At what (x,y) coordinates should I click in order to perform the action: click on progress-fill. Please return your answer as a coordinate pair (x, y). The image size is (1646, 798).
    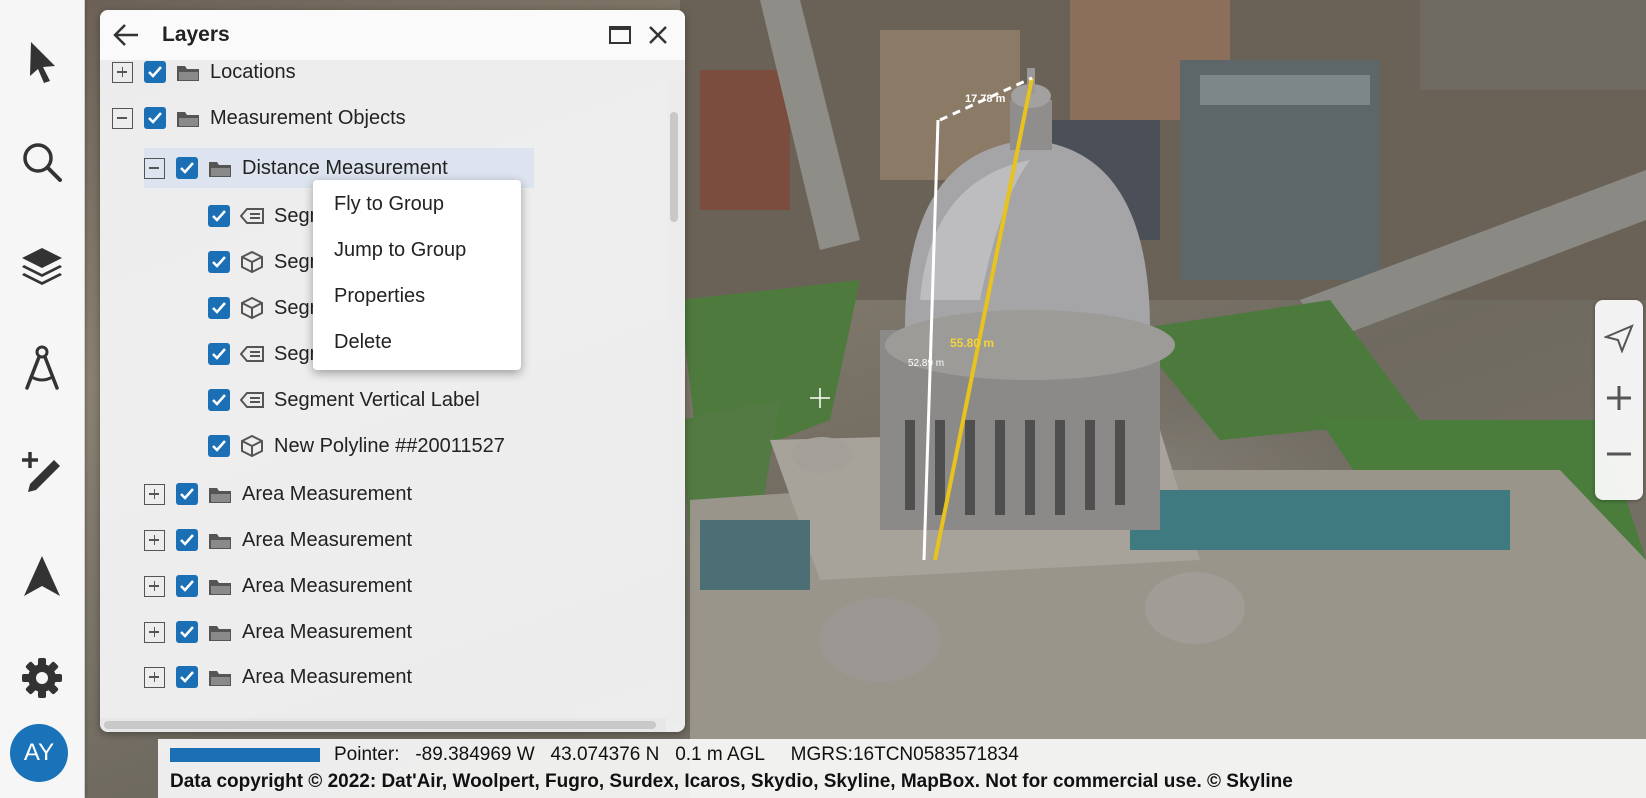
    Looking at the image, I should click on (245, 755).